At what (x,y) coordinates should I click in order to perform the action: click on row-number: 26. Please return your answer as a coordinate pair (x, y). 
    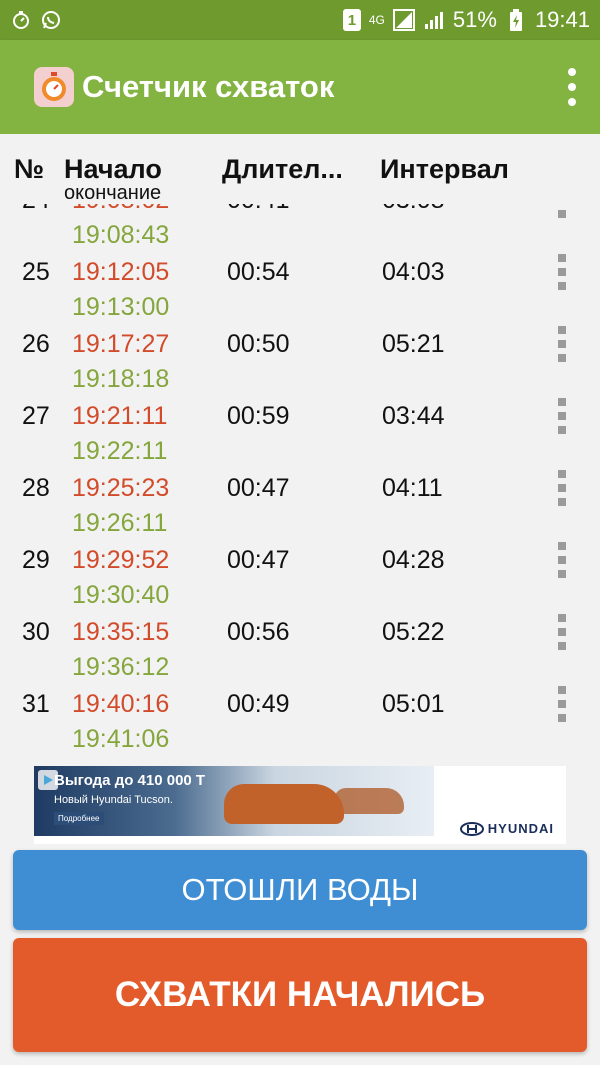
    Looking at the image, I should click on (36, 344).